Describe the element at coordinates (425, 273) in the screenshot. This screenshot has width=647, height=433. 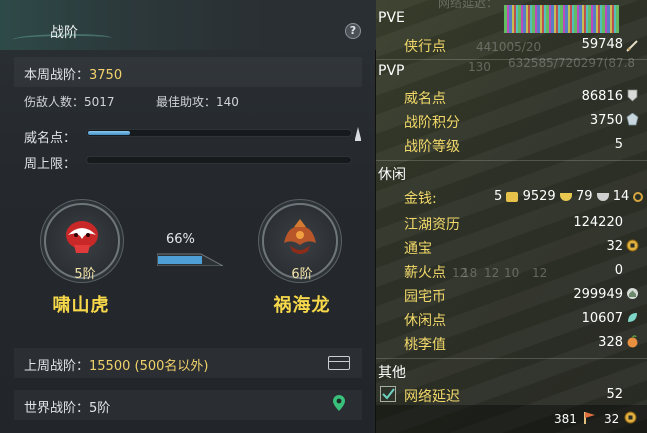
I see `leisure-row-label: 薪火点` at that location.